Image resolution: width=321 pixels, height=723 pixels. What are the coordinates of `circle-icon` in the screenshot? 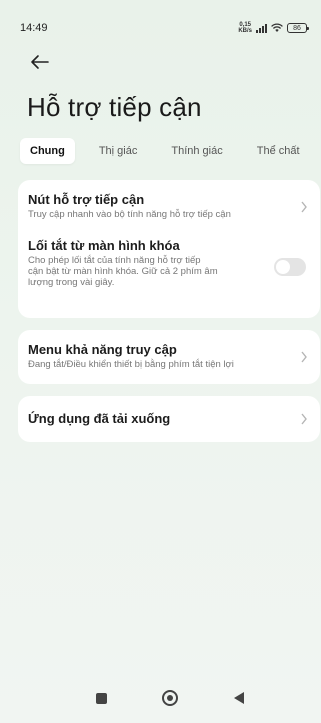 It's located at (170, 698).